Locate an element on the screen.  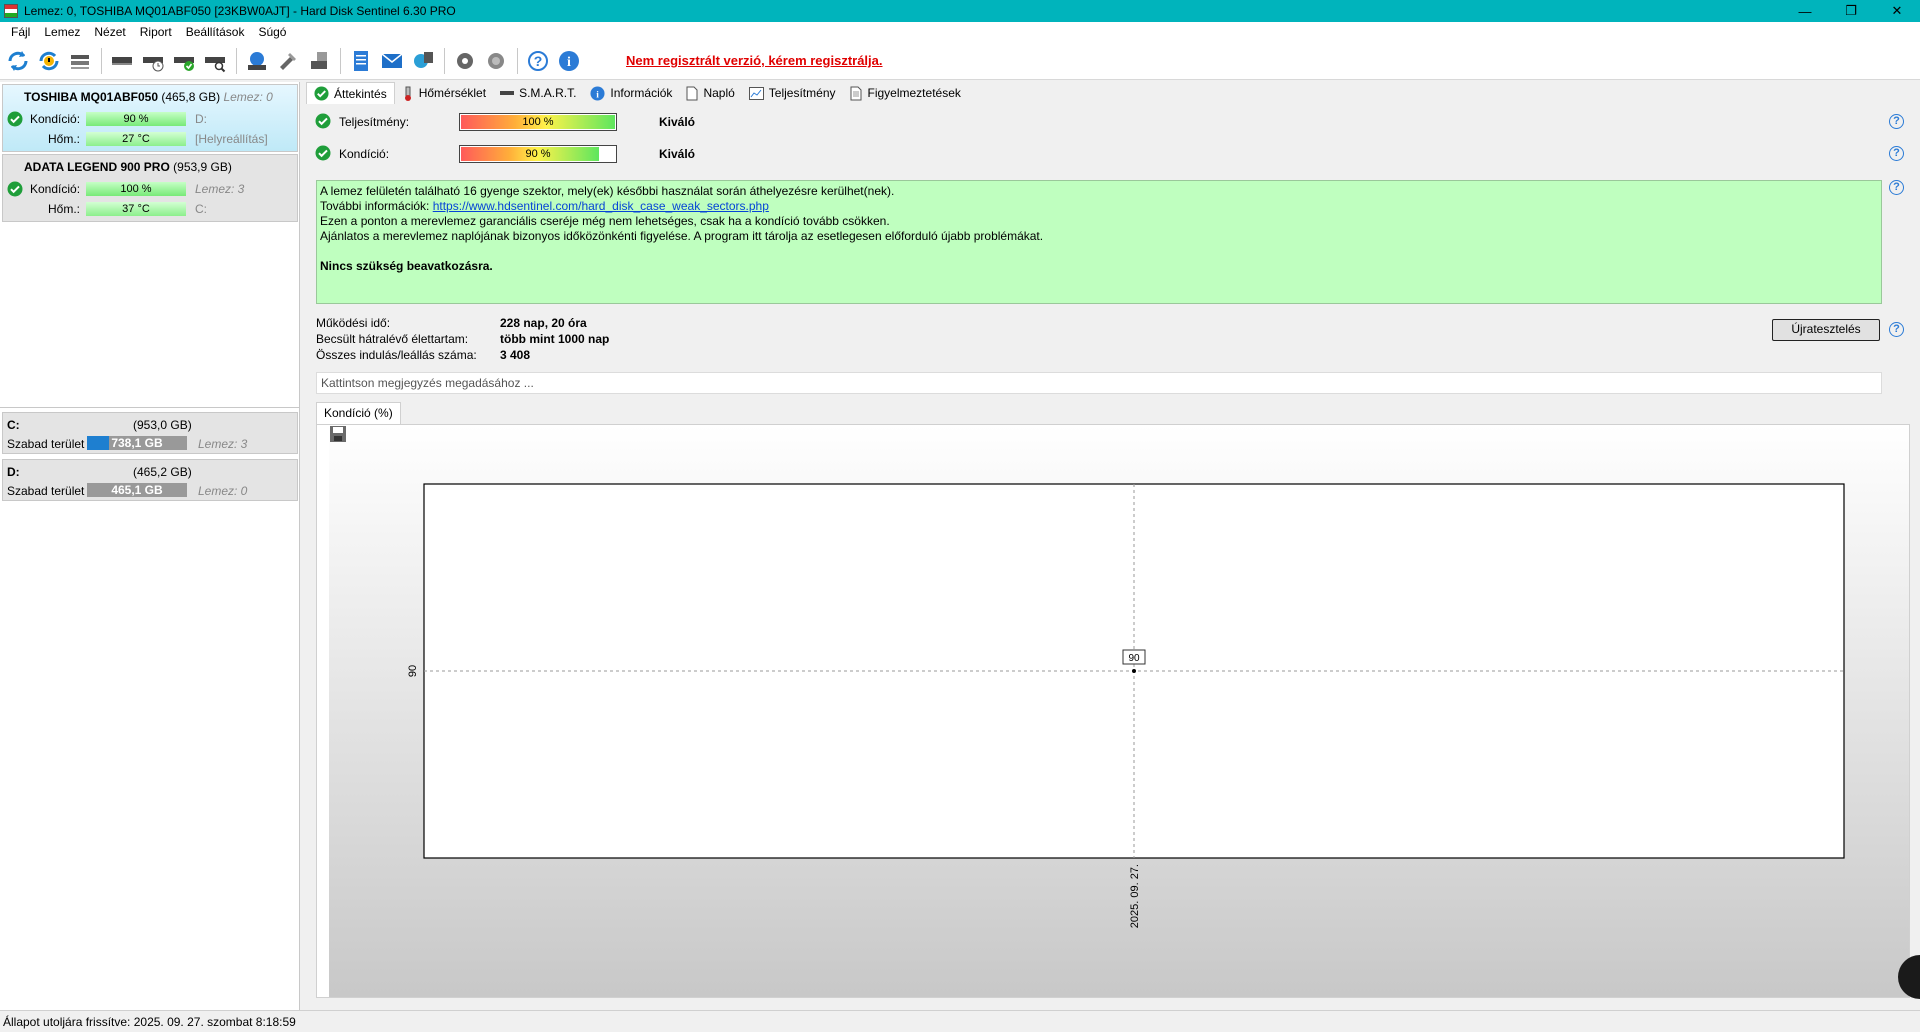
free-space-label: Szabad terület is located at coordinates (46, 444).